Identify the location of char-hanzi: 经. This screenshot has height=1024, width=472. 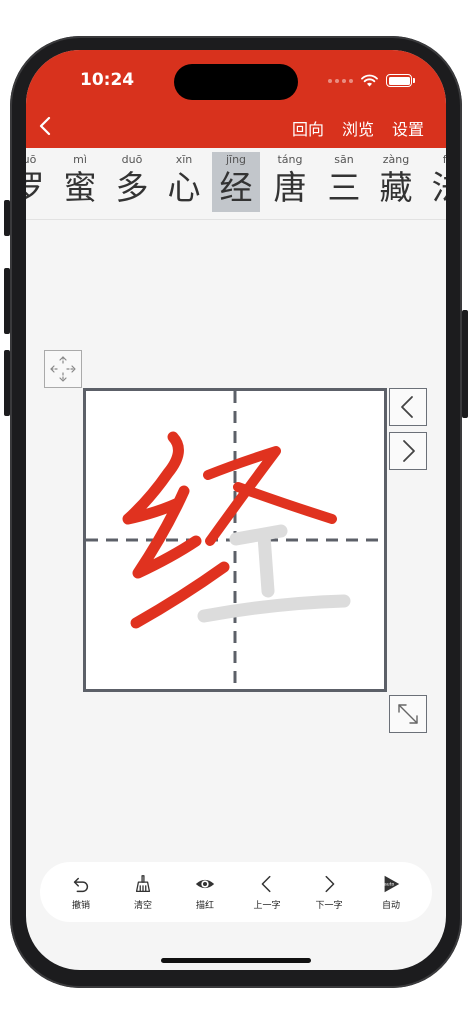
(236, 187).